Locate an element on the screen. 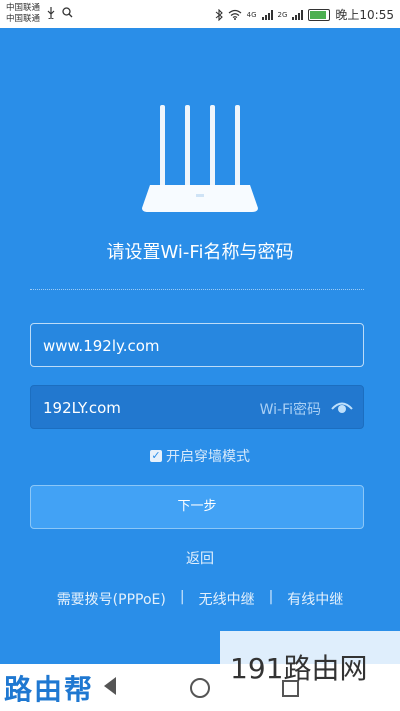 The height and width of the screenshot is (711, 400). next-button: 下一步 is located at coordinates (197, 507).